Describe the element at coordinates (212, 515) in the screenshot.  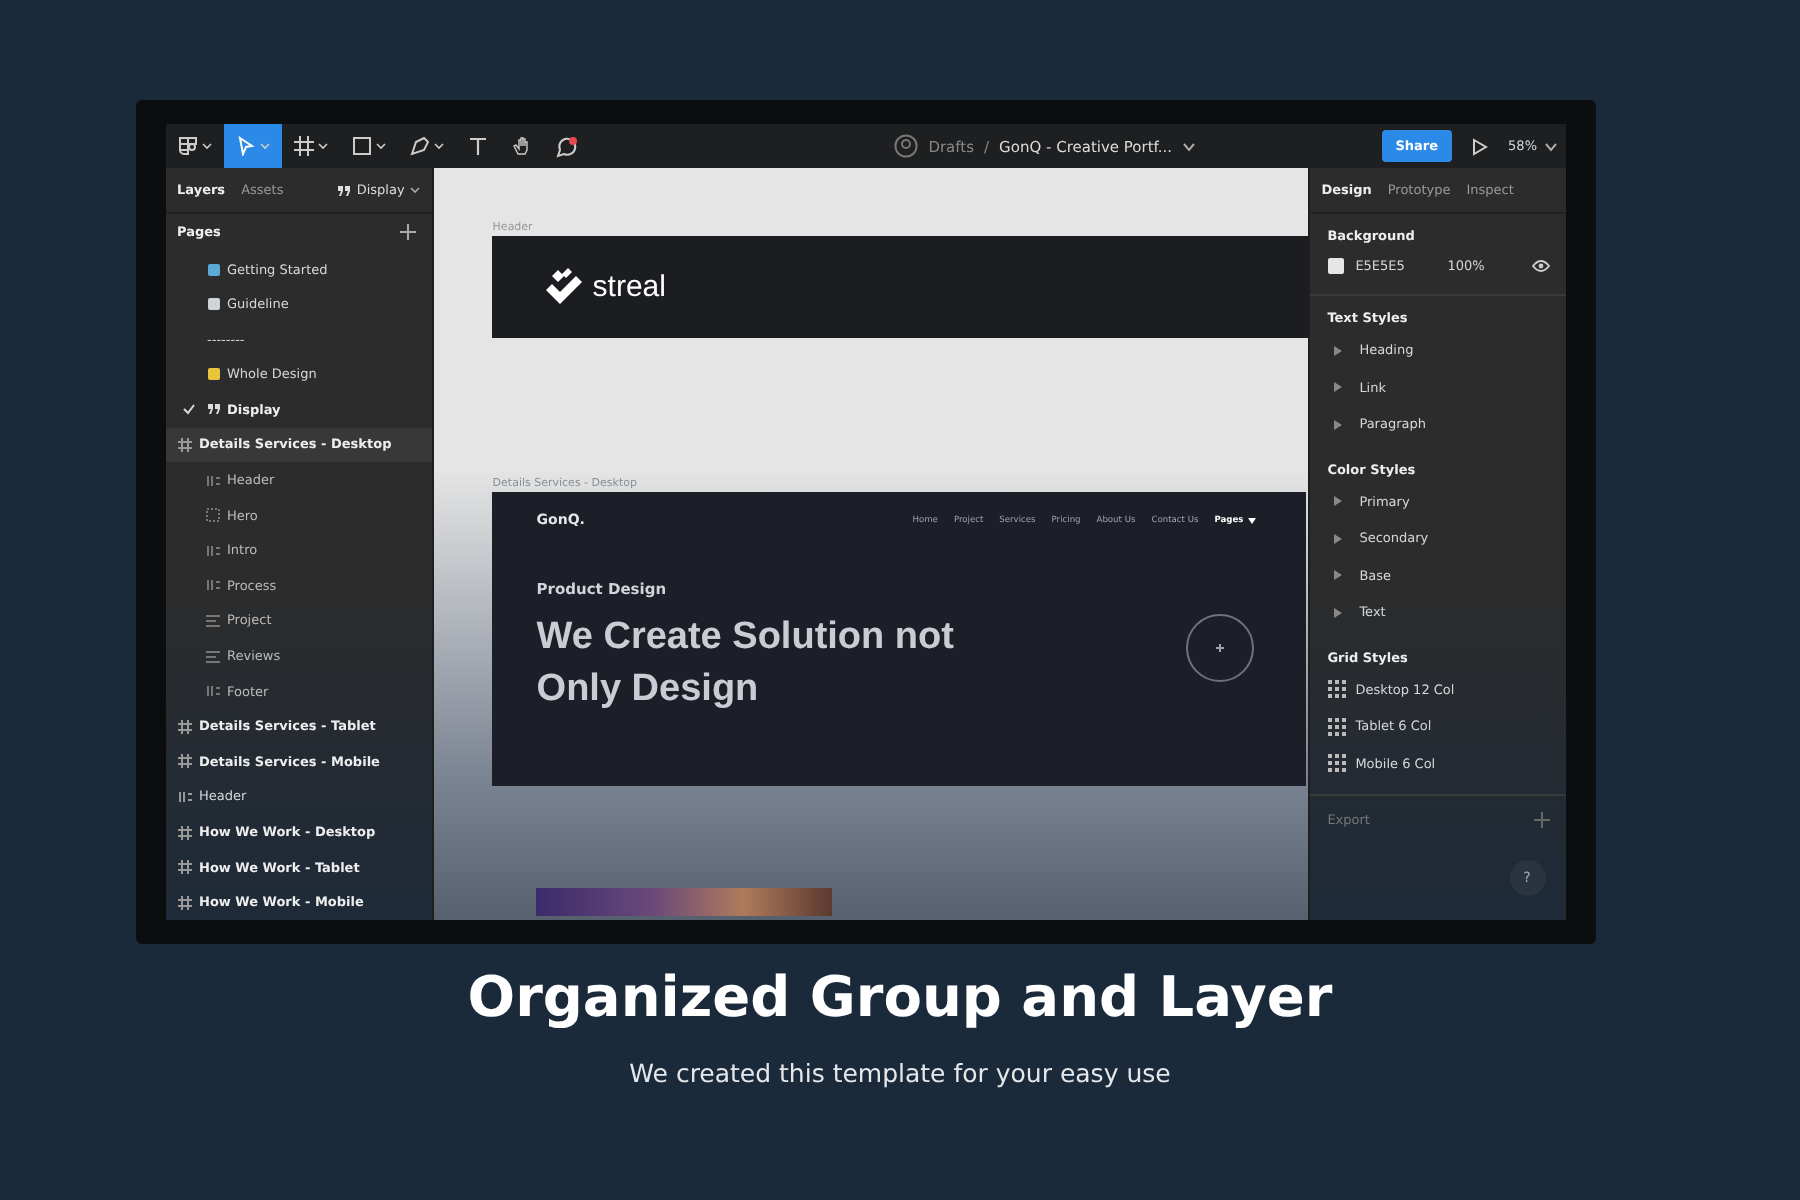
I see `group-icon` at that location.